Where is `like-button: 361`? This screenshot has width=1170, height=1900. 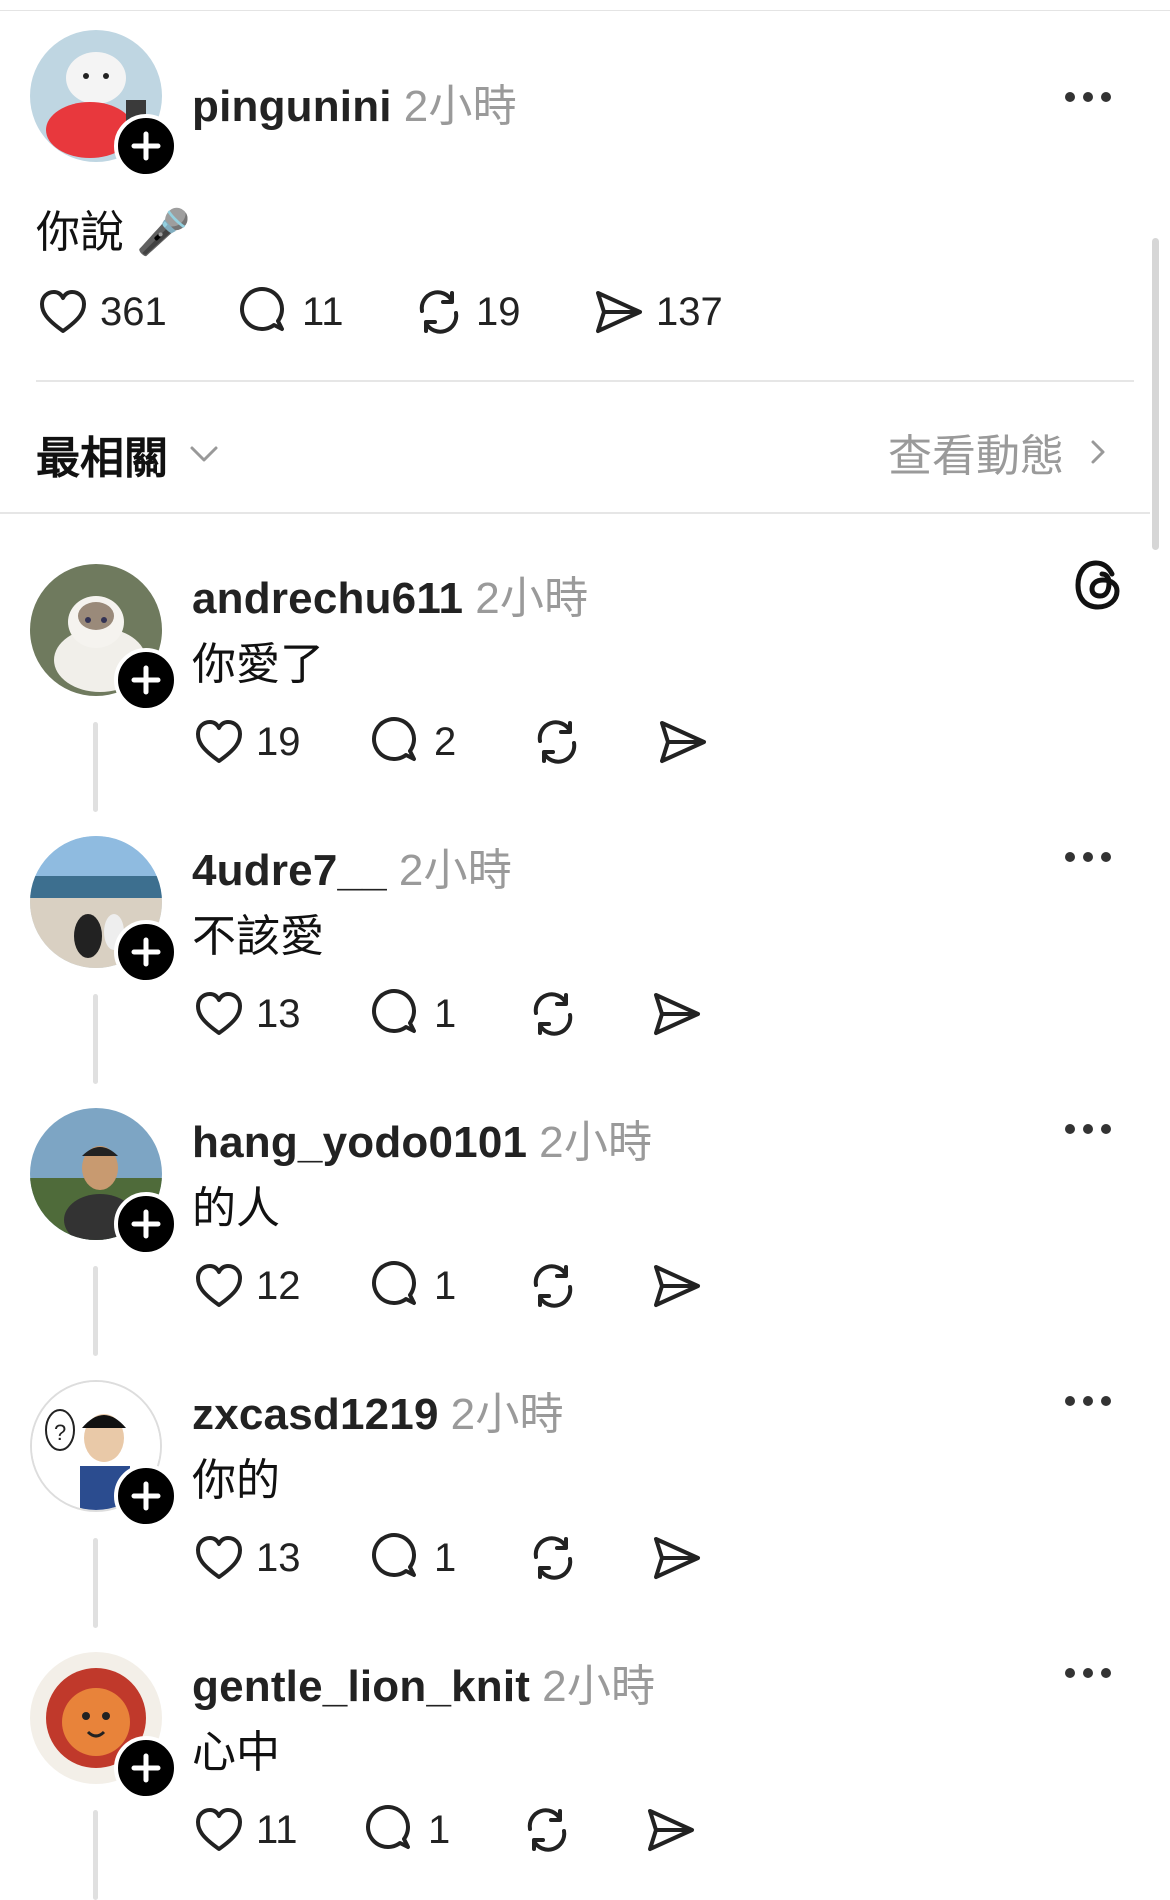 like-button: 361 is located at coordinates (101, 312).